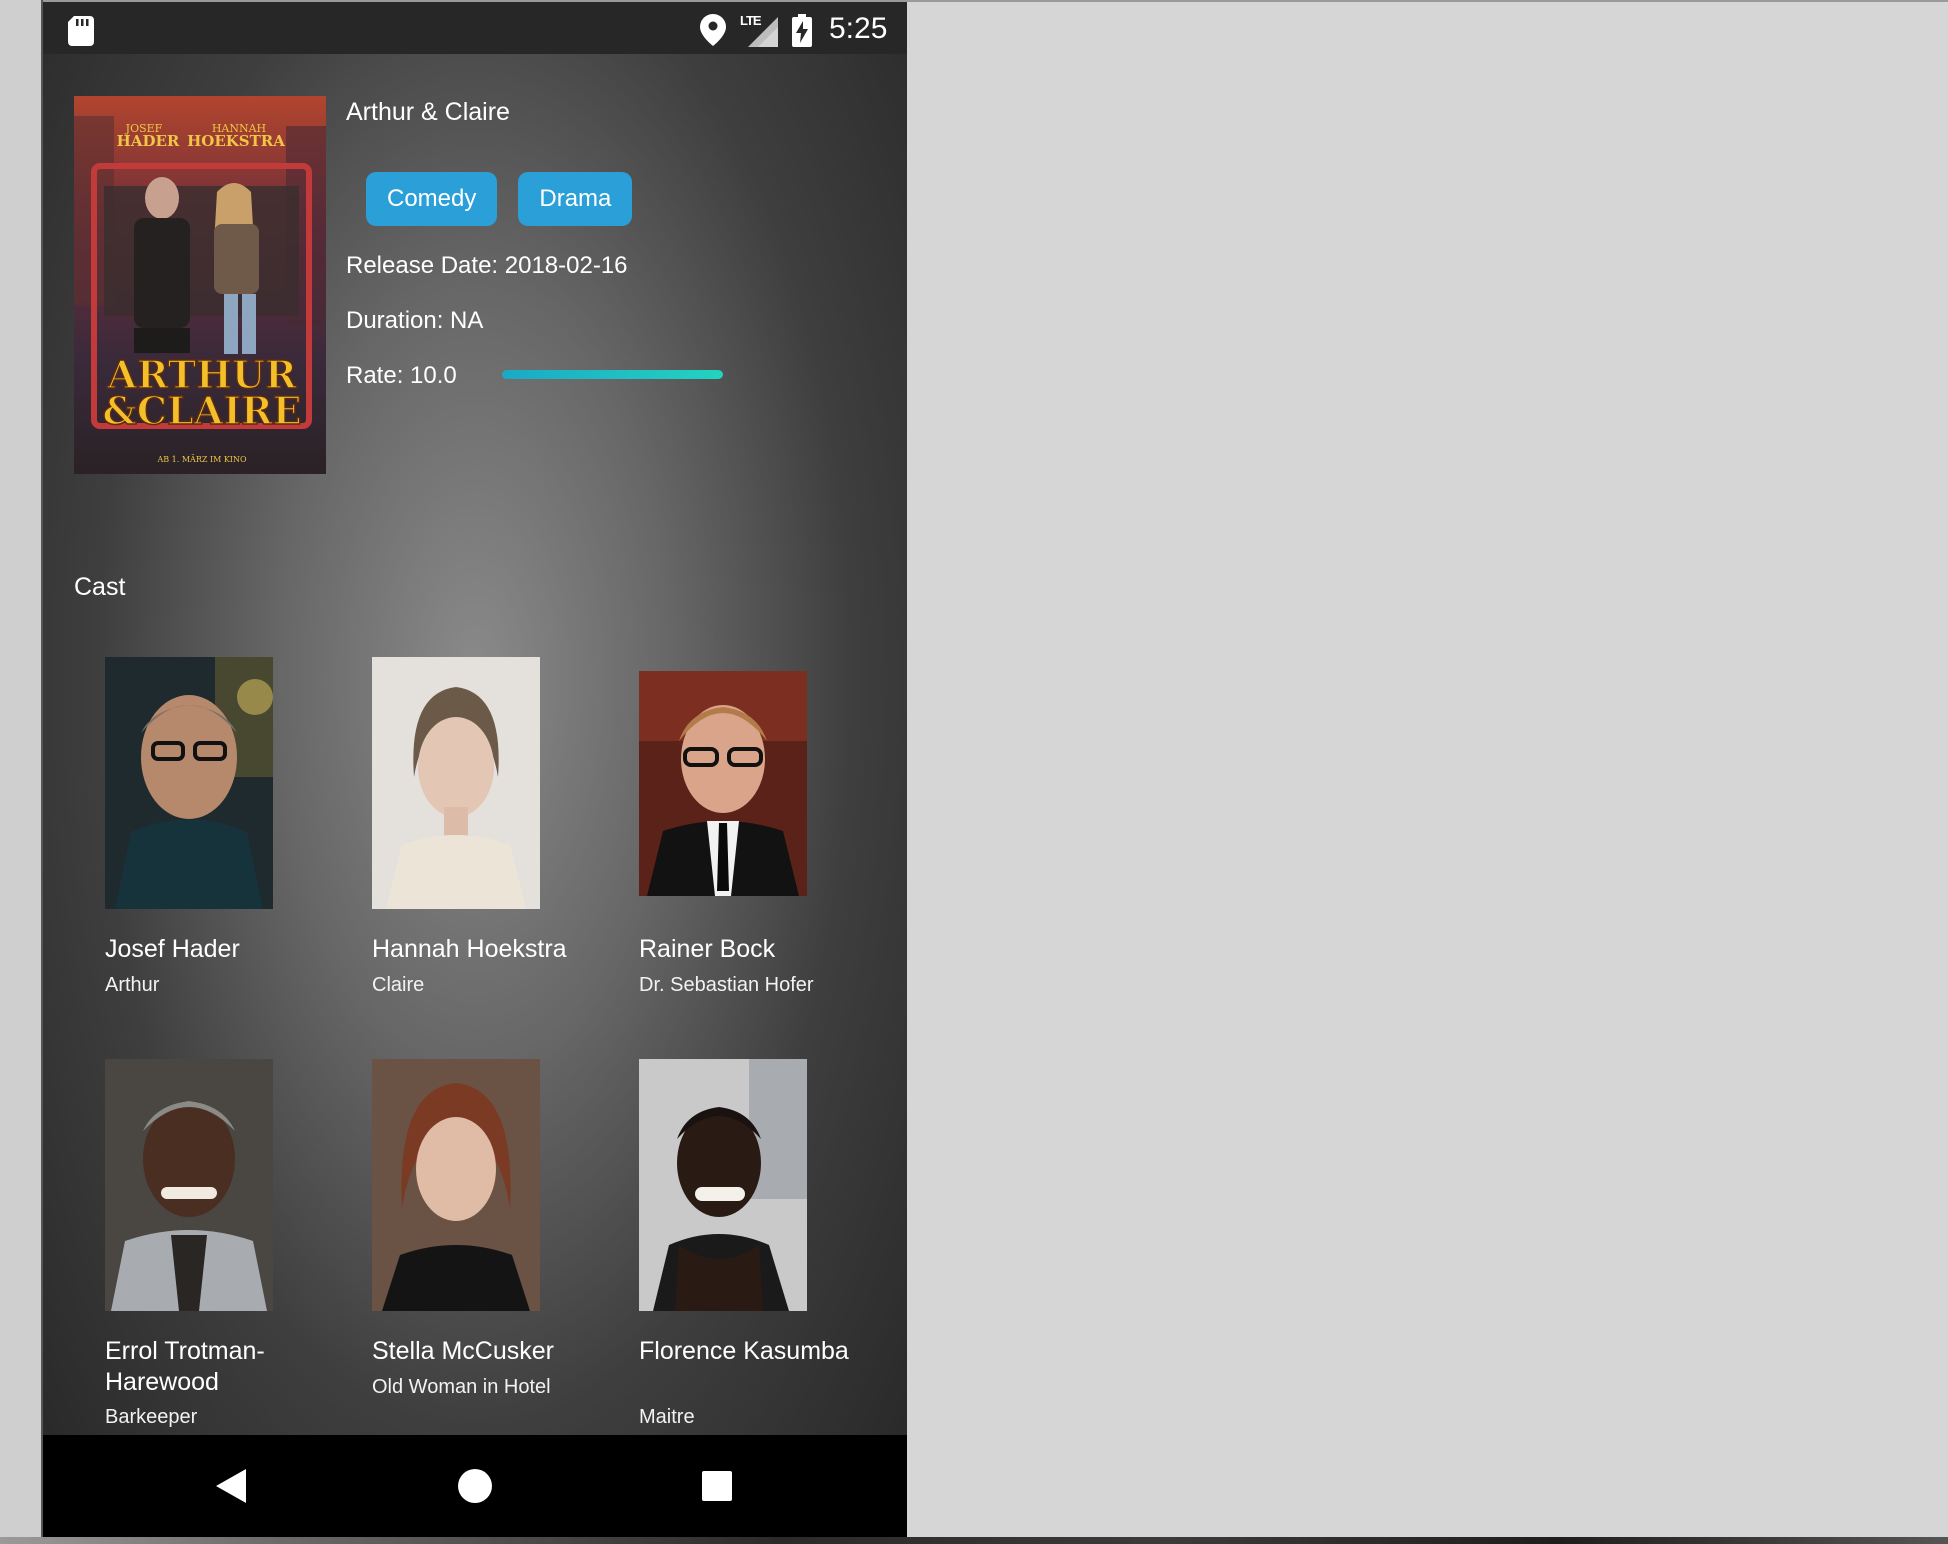 The image size is (1948, 1544). I want to click on cast-name-hannah-hoekstra: Hannah Hoekstra, so click(469, 949).